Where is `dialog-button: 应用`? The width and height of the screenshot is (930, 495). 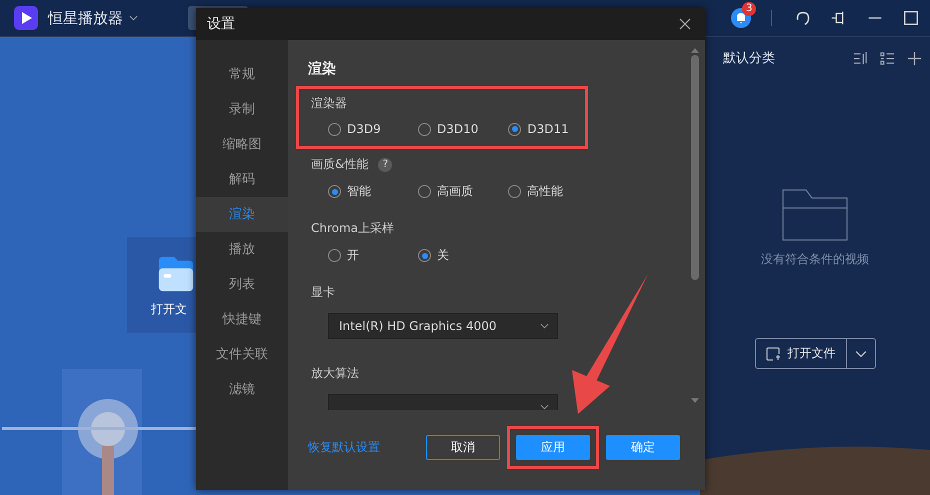 dialog-button: 应用 is located at coordinates (553, 447).